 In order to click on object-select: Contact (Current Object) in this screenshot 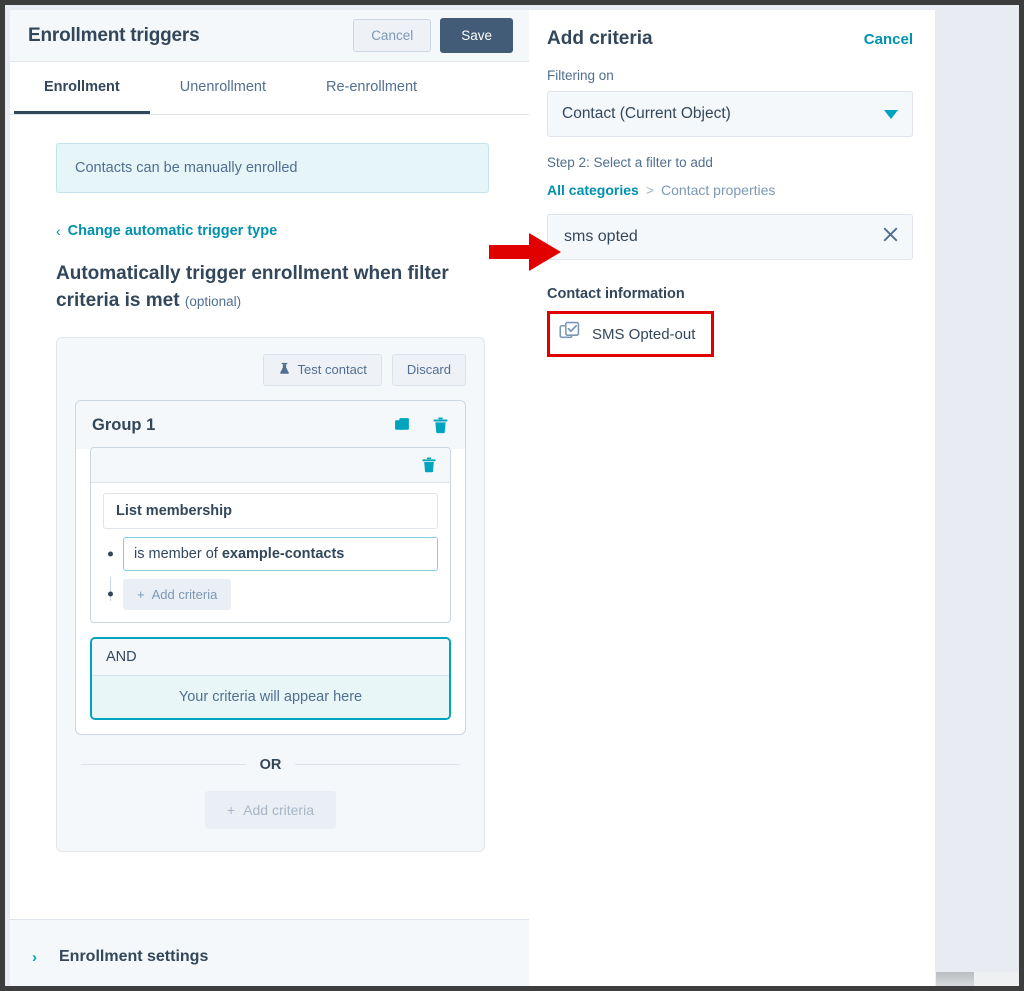, I will do `click(730, 114)`.